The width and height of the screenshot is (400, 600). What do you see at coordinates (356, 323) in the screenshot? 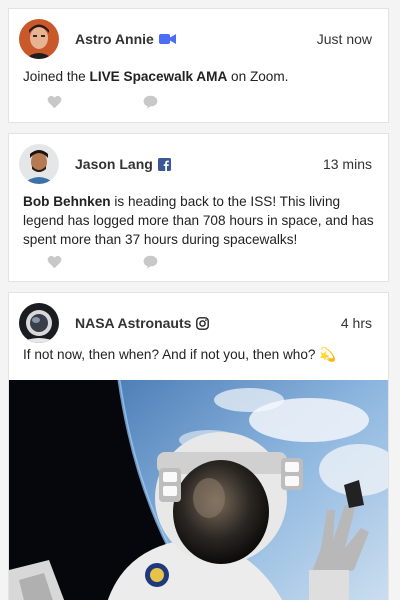
I see `post-time: 4 hrs` at bounding box center [356, 323].